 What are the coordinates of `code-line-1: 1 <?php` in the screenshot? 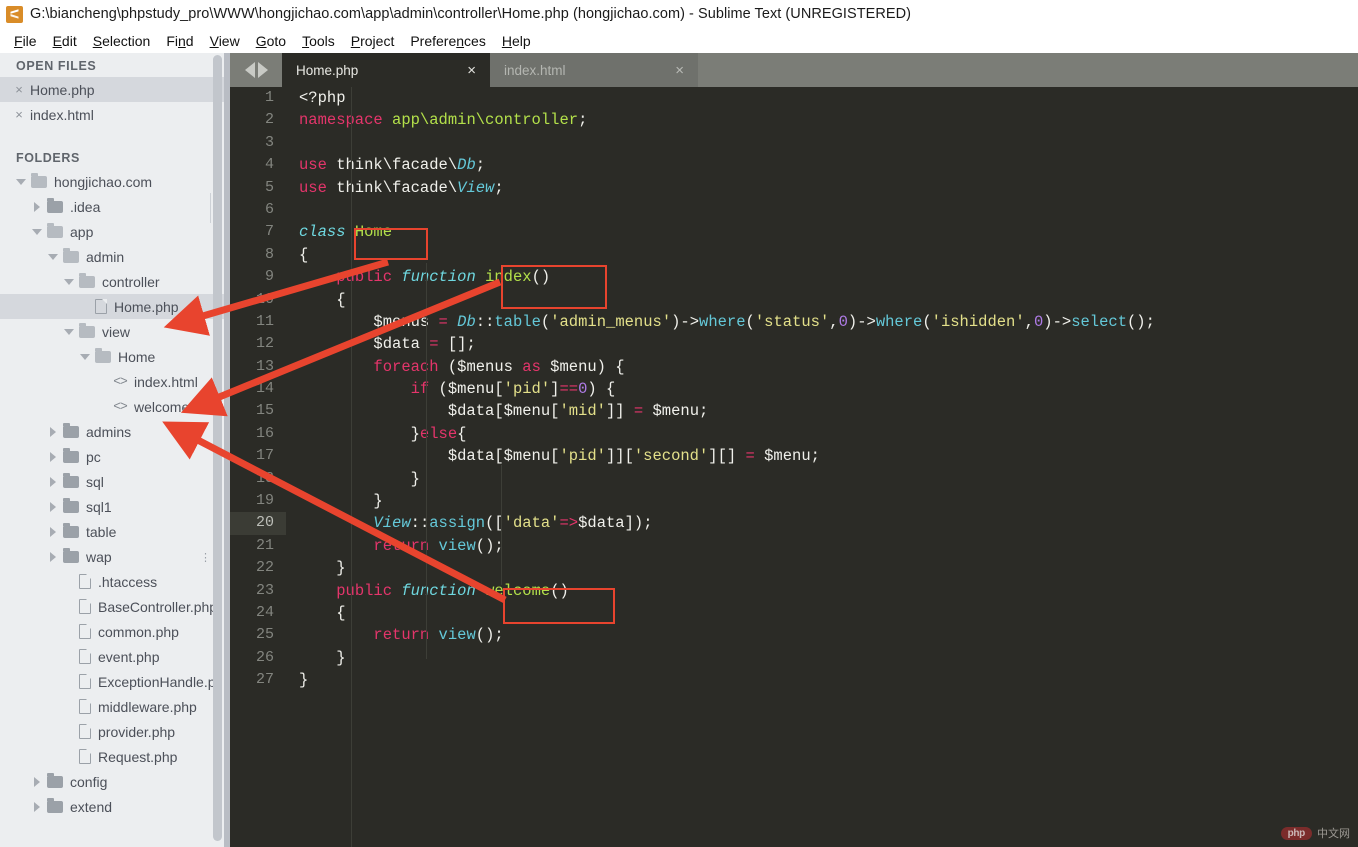 It's located at (794, 98).